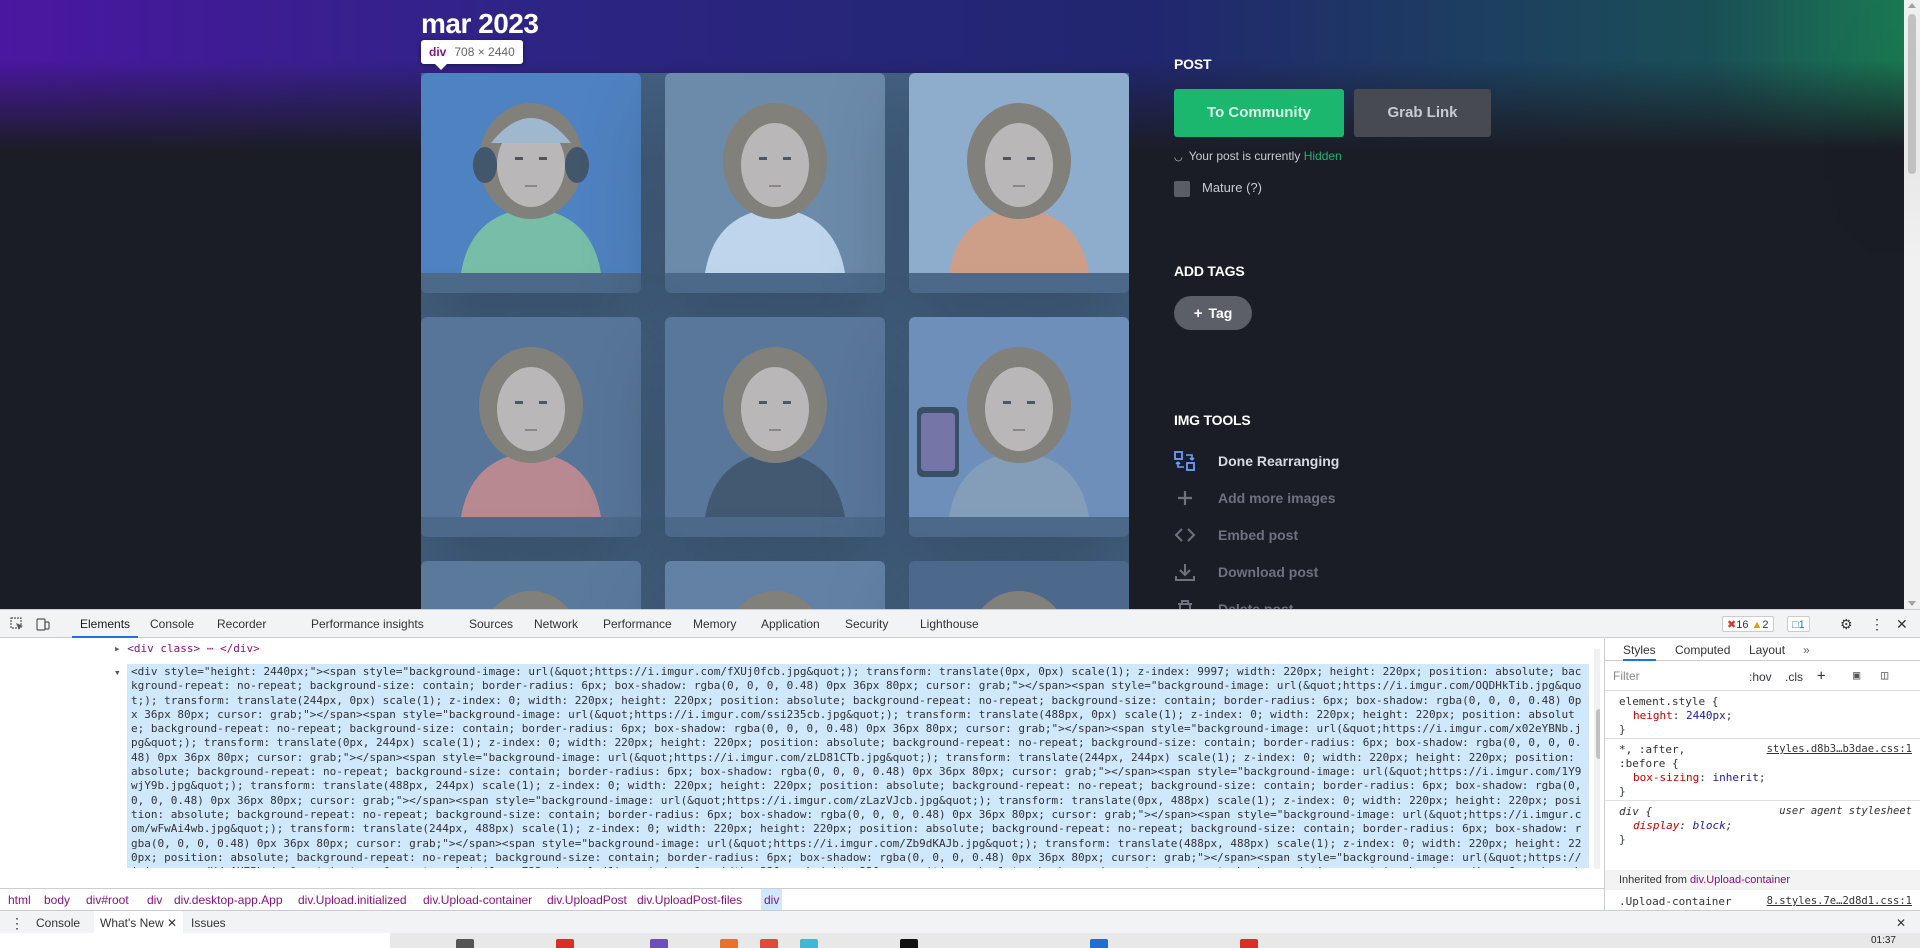 The width and height of the screenshot is (1920, 948). I want to click on status-hidden-link: Hidden, so click(1323, 156).